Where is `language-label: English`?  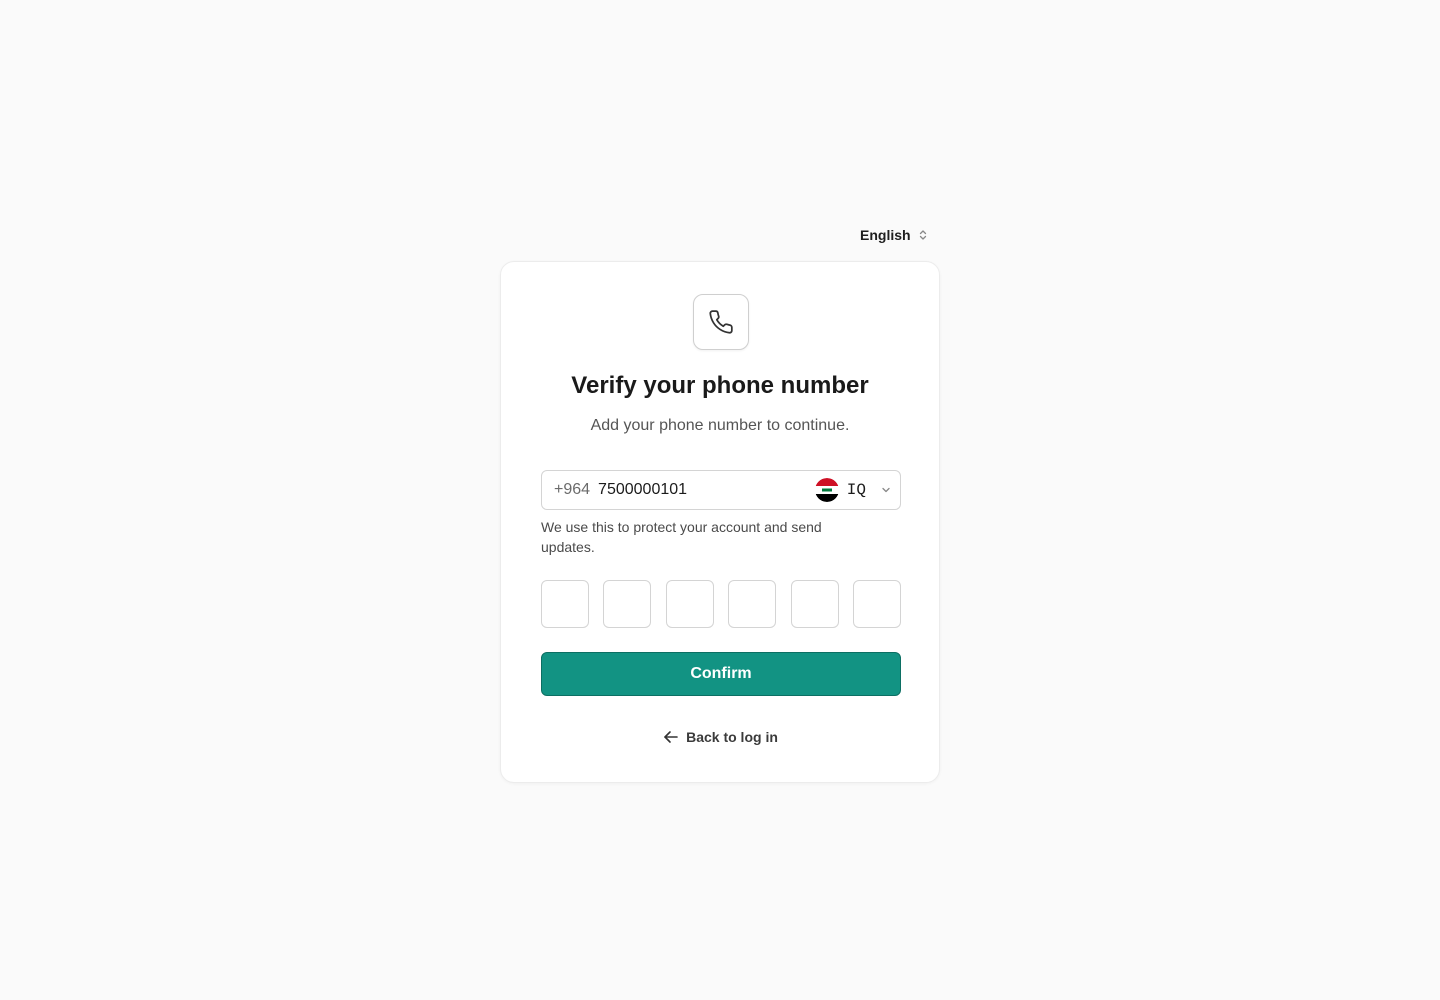
language-label: English is located at coordinates (885, 235).